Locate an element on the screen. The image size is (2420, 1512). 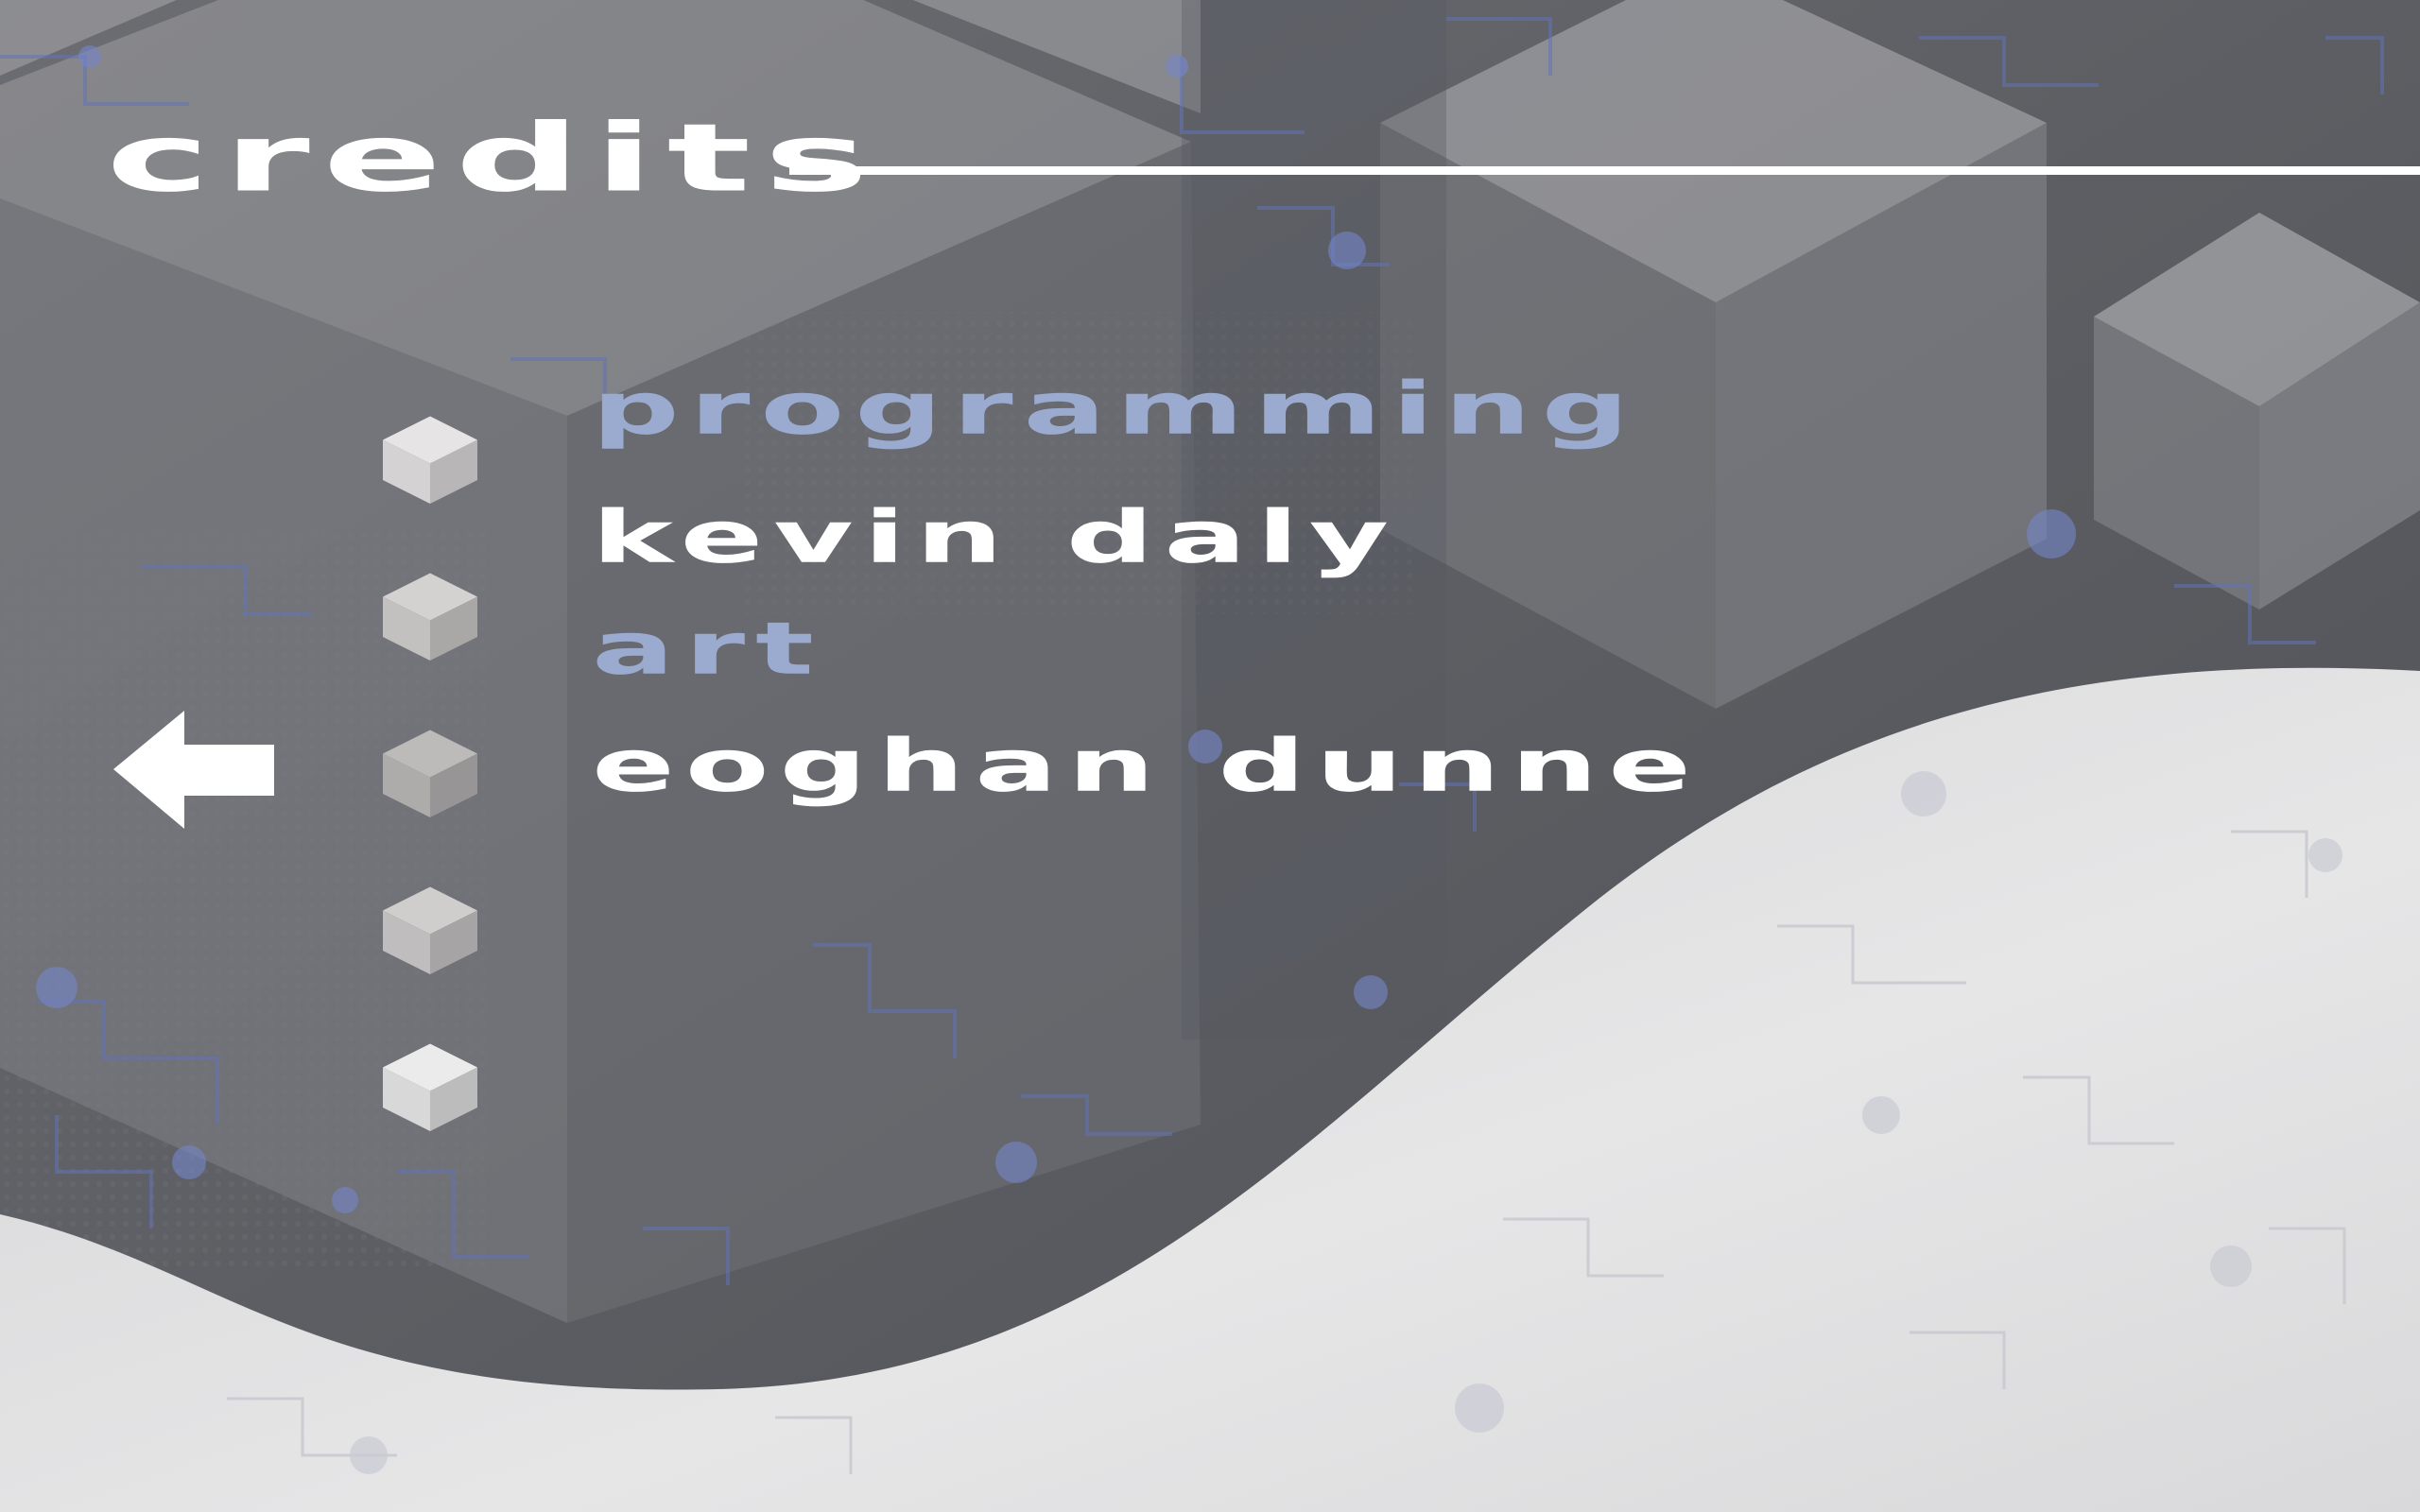
left-arrow-icon is located at coordinates (196, 770).